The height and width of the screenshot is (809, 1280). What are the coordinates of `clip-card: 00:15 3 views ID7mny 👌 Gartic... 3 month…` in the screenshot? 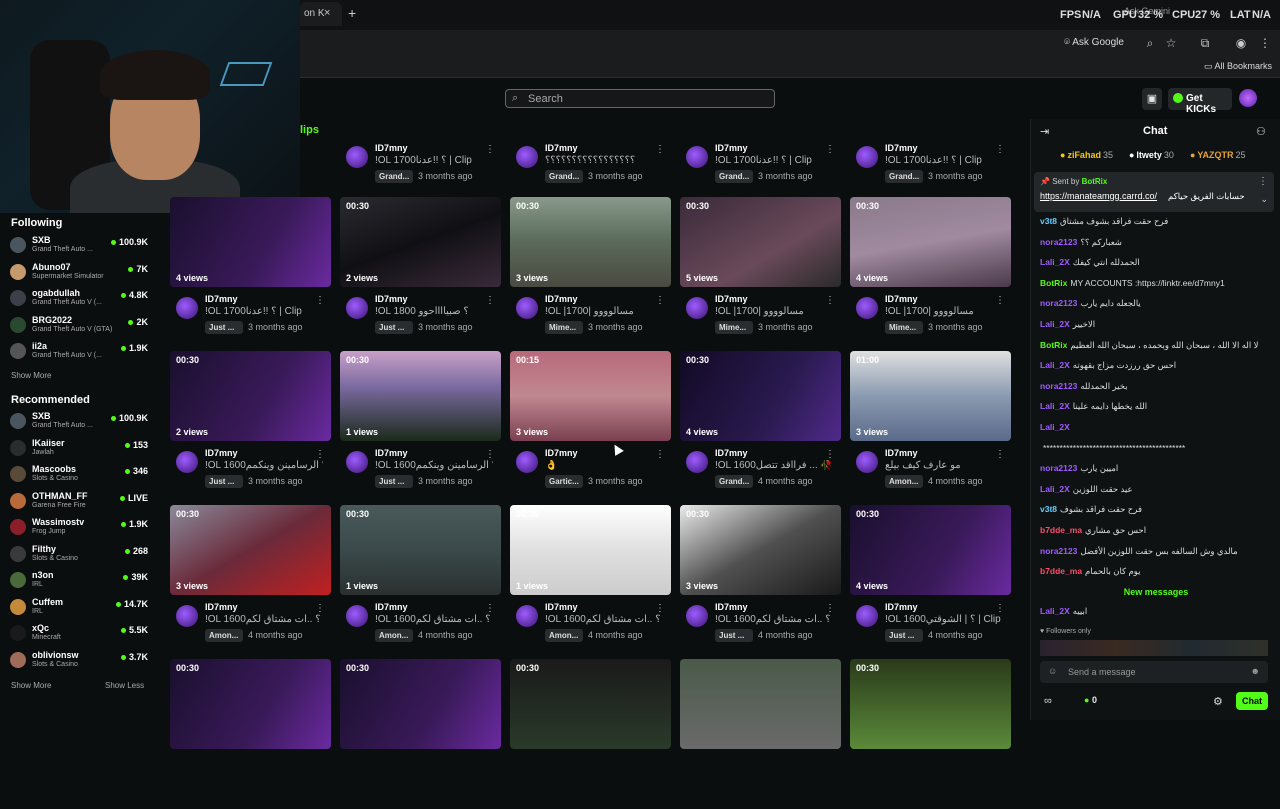 It's located at (590, 426).